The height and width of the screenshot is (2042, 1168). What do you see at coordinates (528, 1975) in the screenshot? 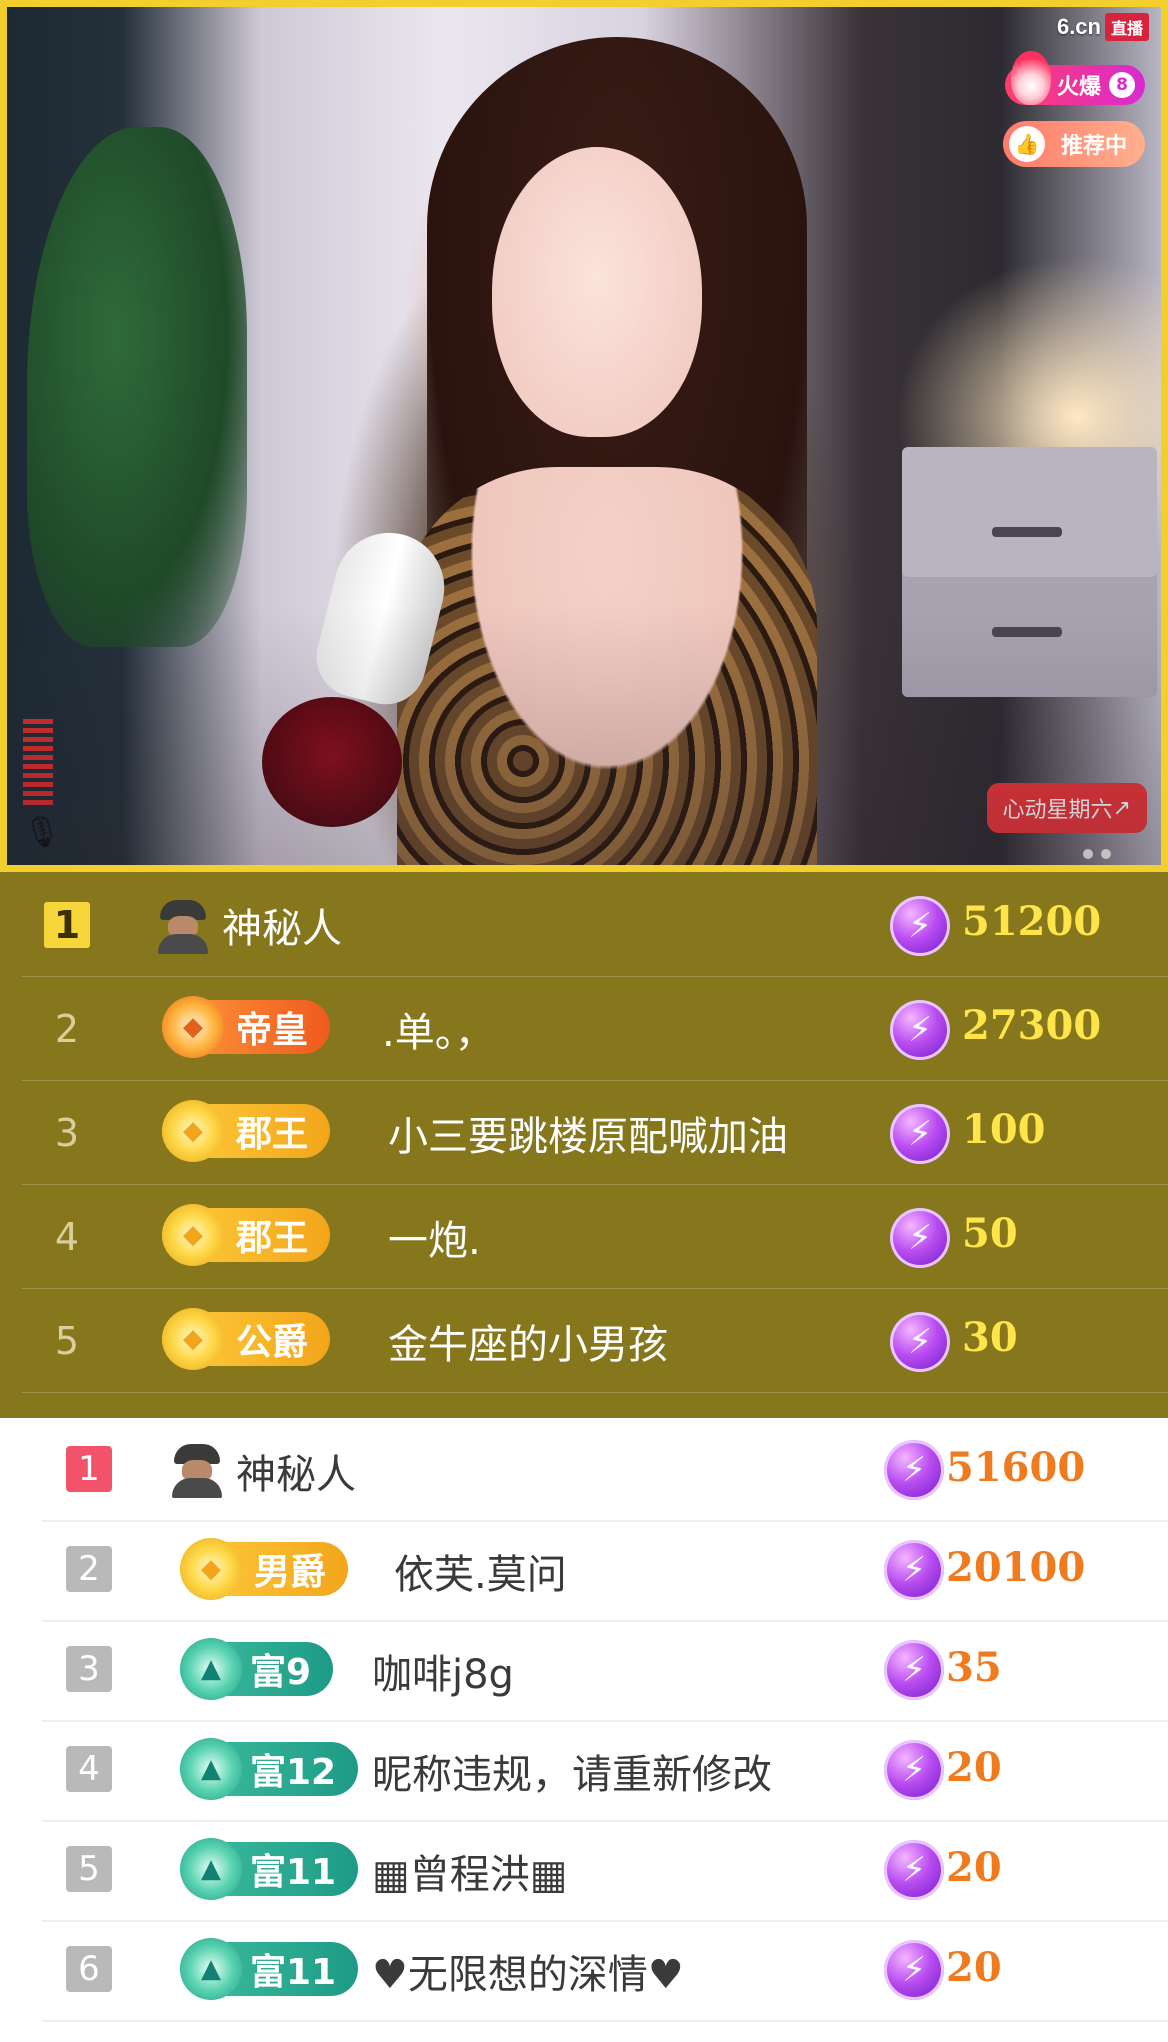
I see `user-name: ♥无限想的深情♥` at bounding box center [528, 1975].